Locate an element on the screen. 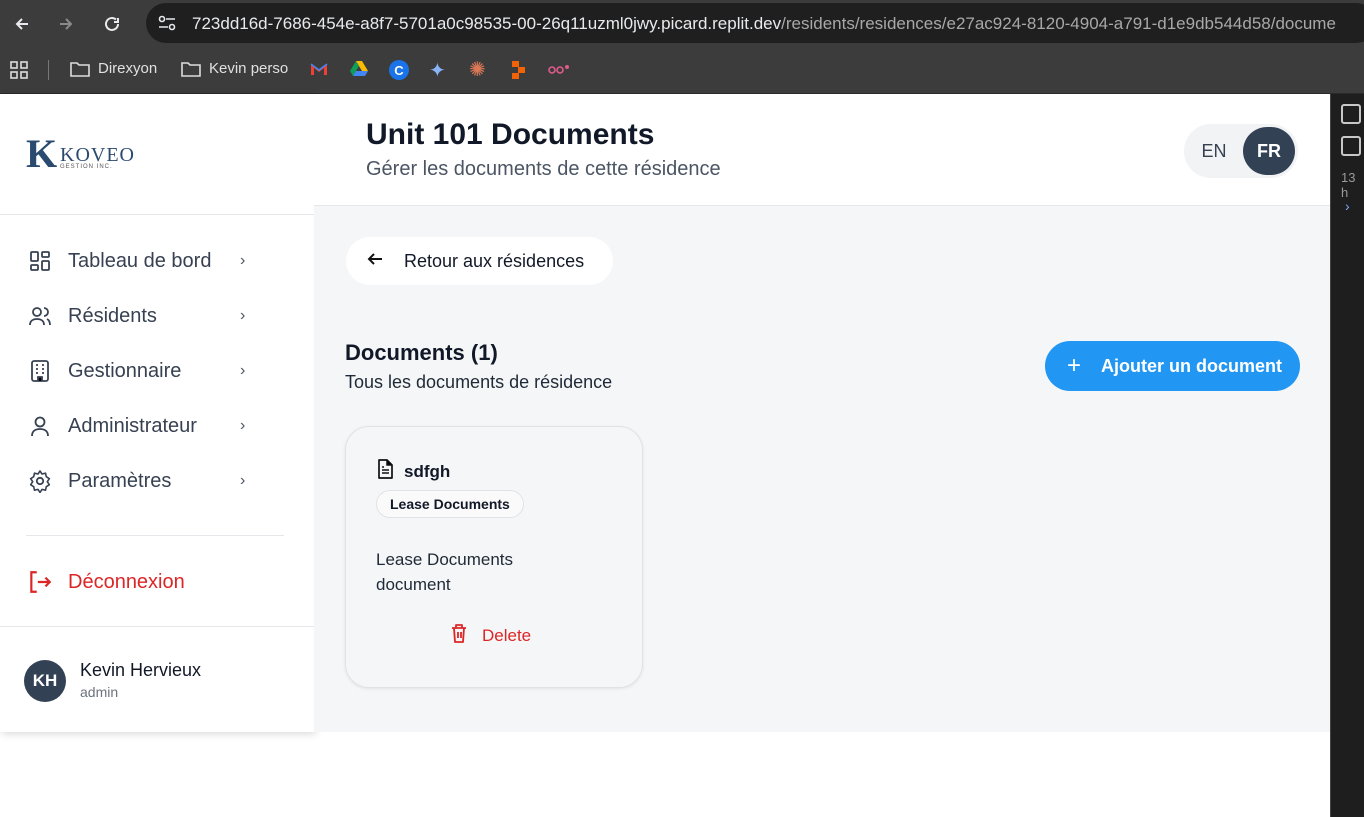 The image size is (1364, 817). sidebar-item-label: Résidents is located at coordinates (112, 315).